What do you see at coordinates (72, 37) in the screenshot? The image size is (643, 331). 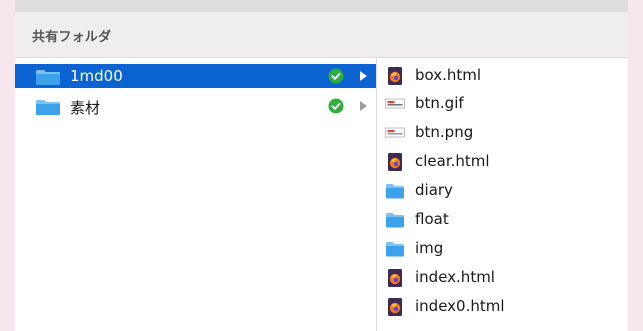 I see `section-title: 共有フォルダ` at bounding box center [72, 37].